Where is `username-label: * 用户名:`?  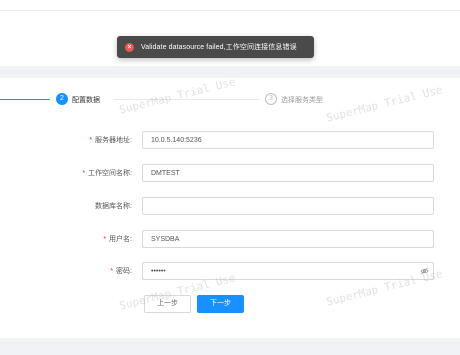
username-label: * 用户名: is located at coordinates (117, 239).